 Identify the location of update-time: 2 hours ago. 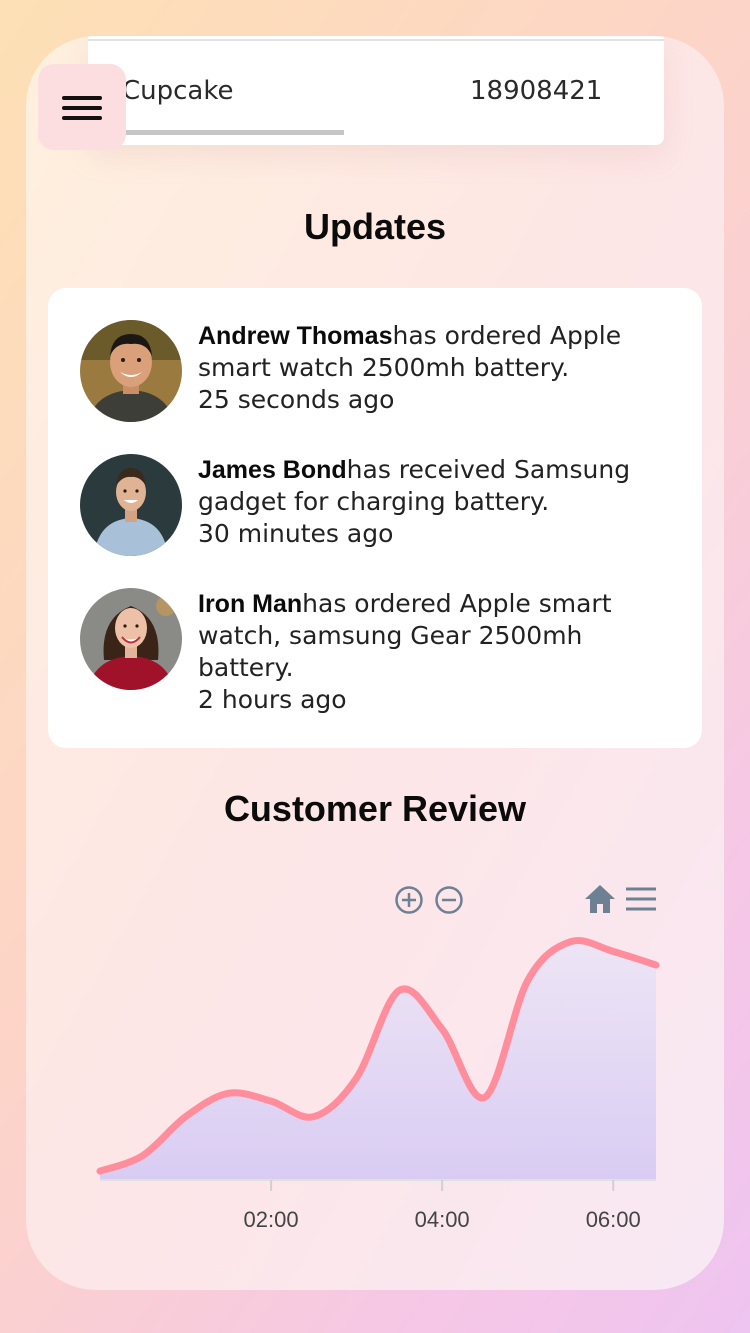
(272, 699).